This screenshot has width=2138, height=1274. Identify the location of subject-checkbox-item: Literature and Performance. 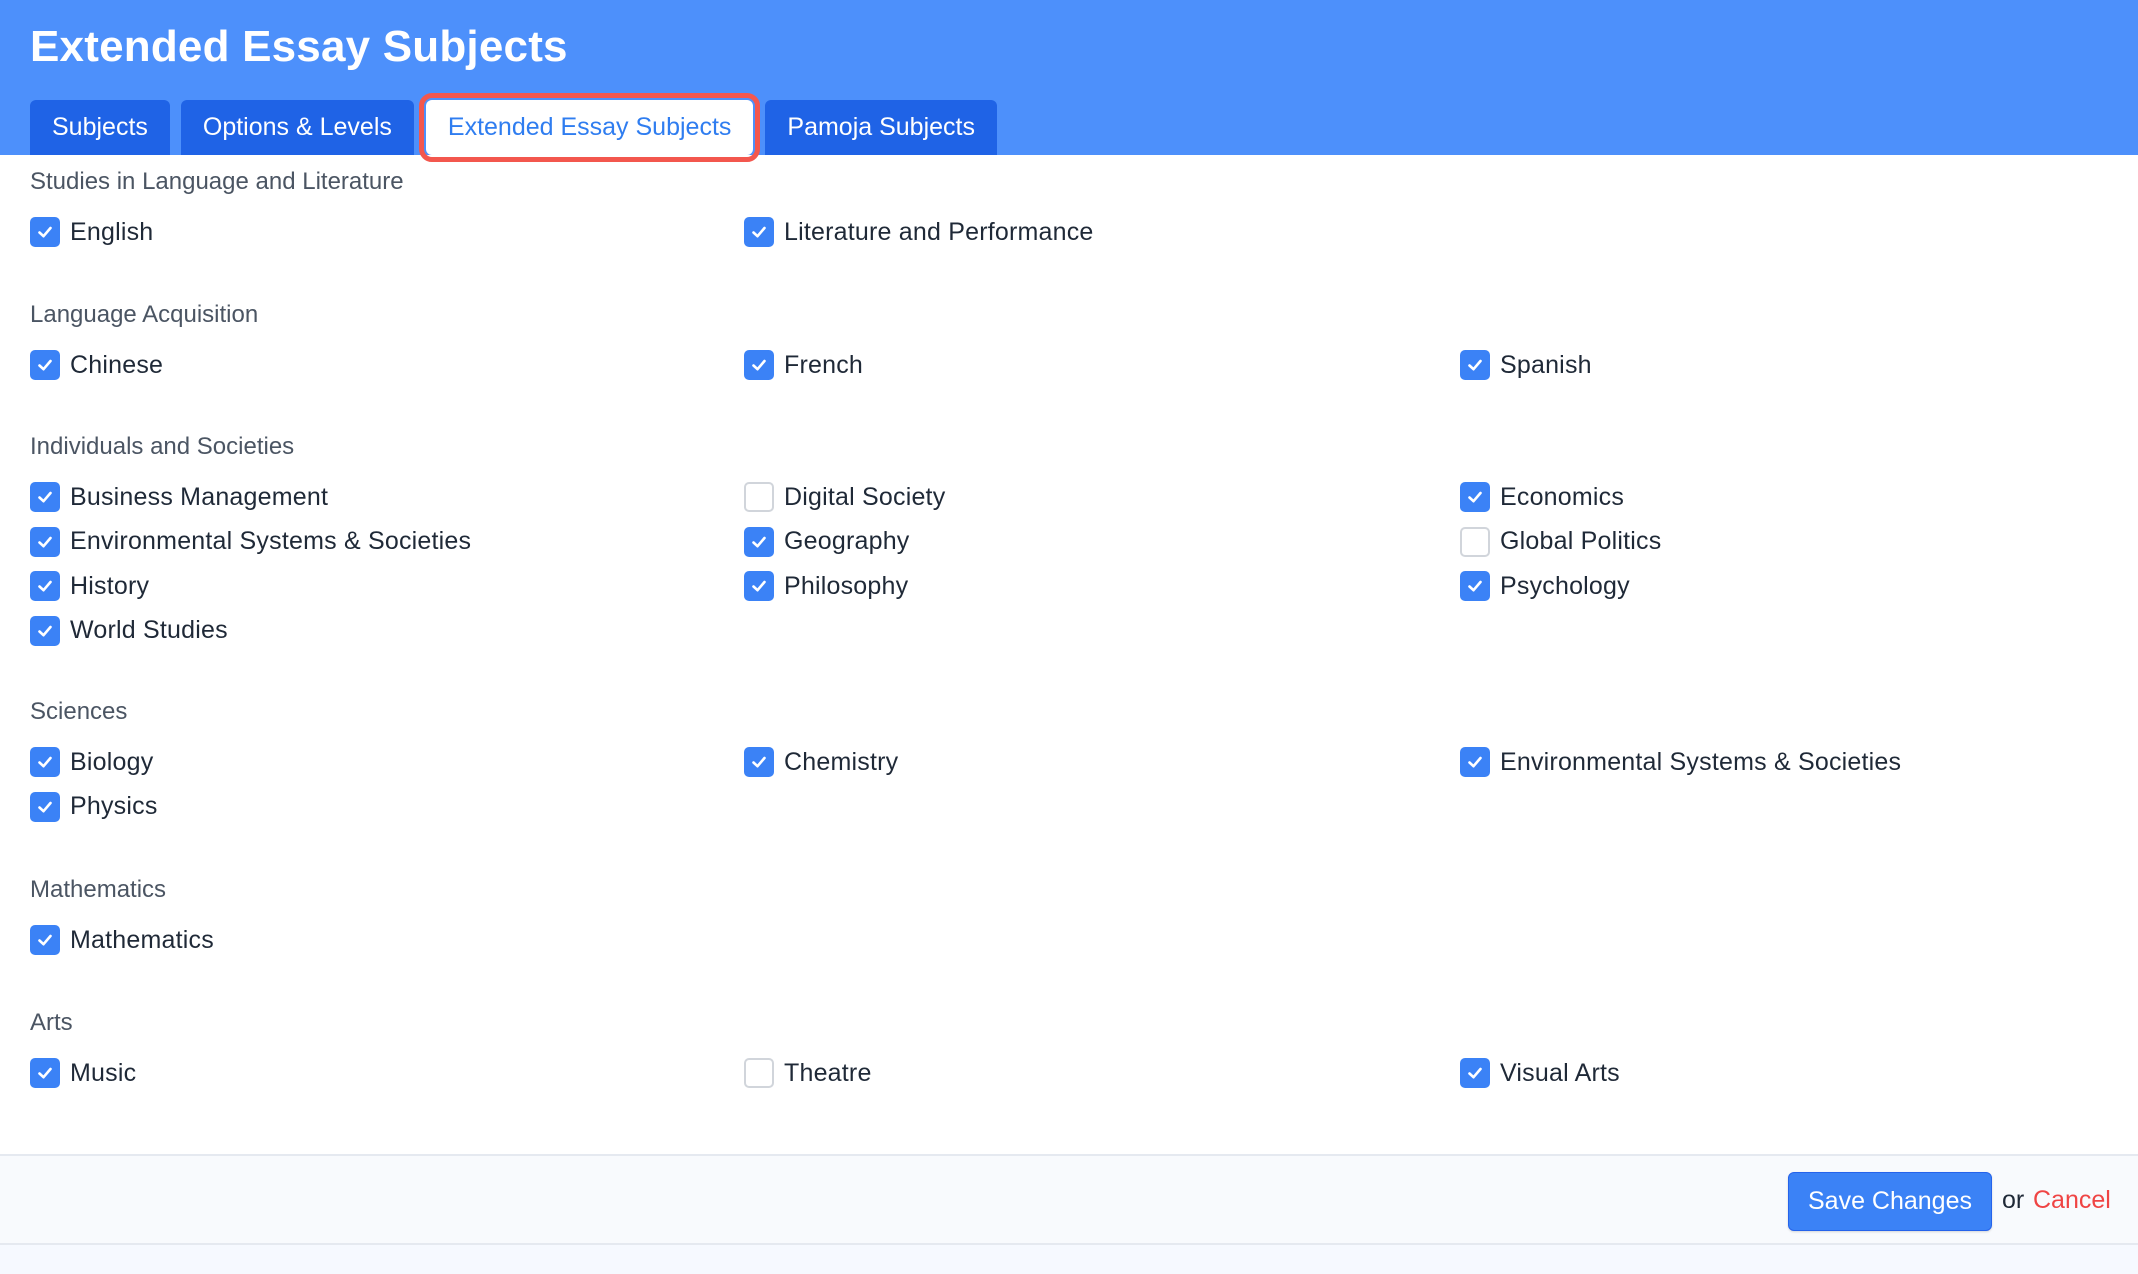
(919, 232).